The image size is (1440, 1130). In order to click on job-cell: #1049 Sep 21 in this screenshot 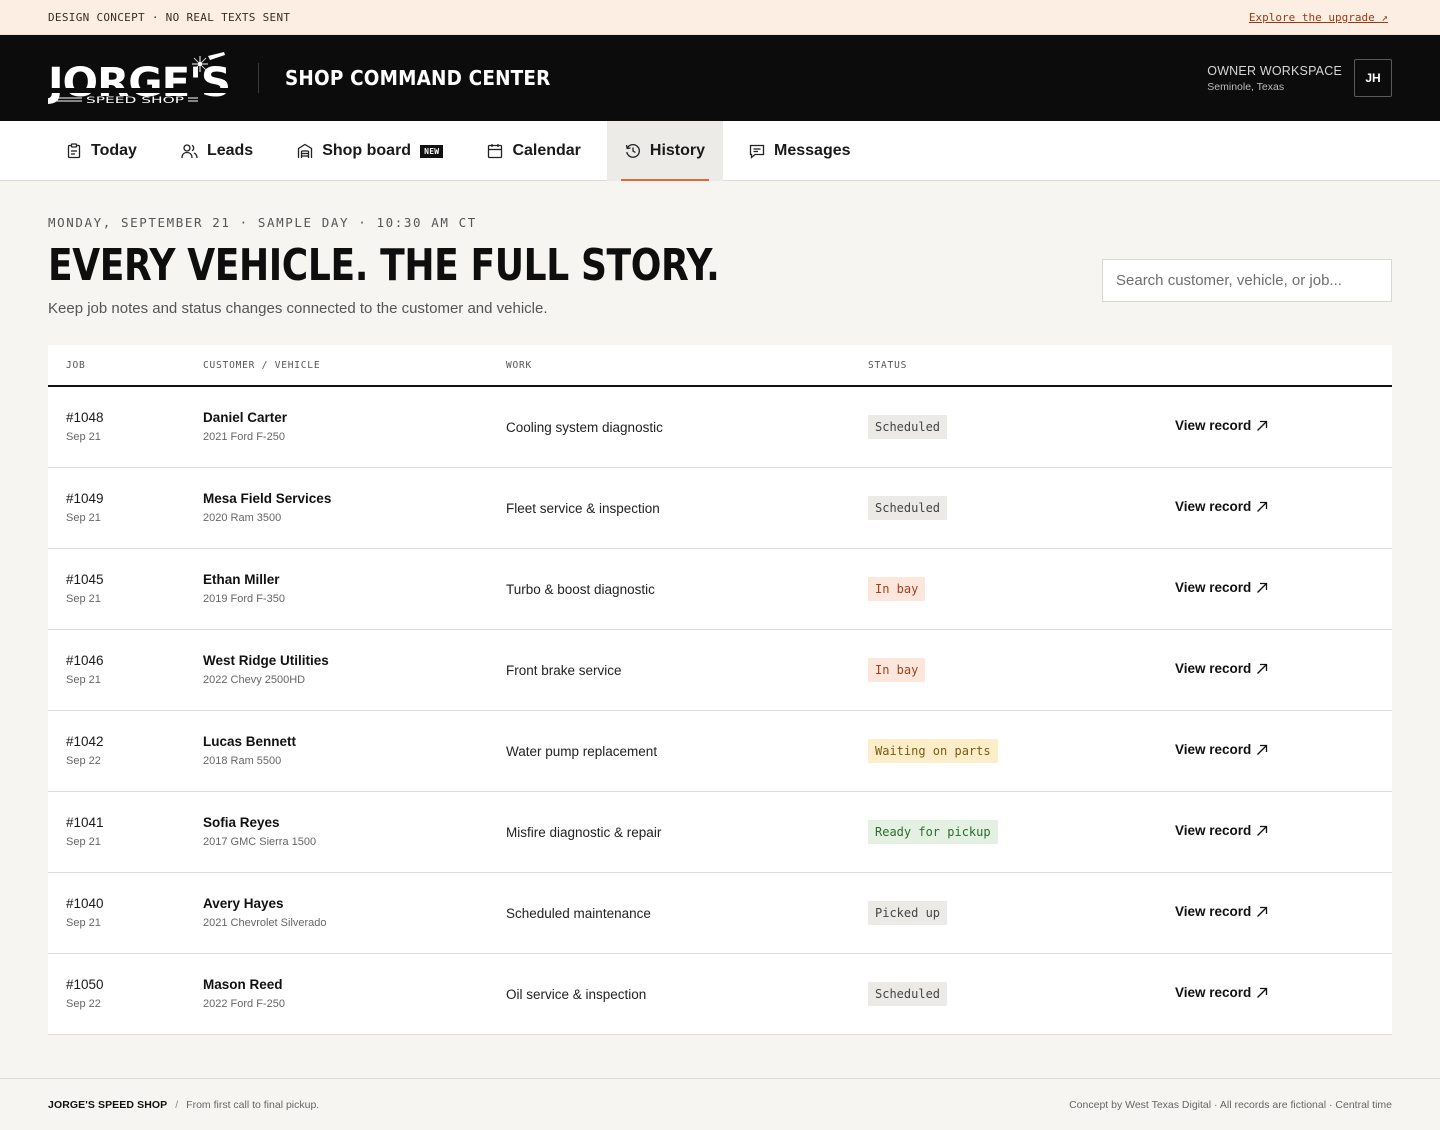, I will do `click(85, 507)`.